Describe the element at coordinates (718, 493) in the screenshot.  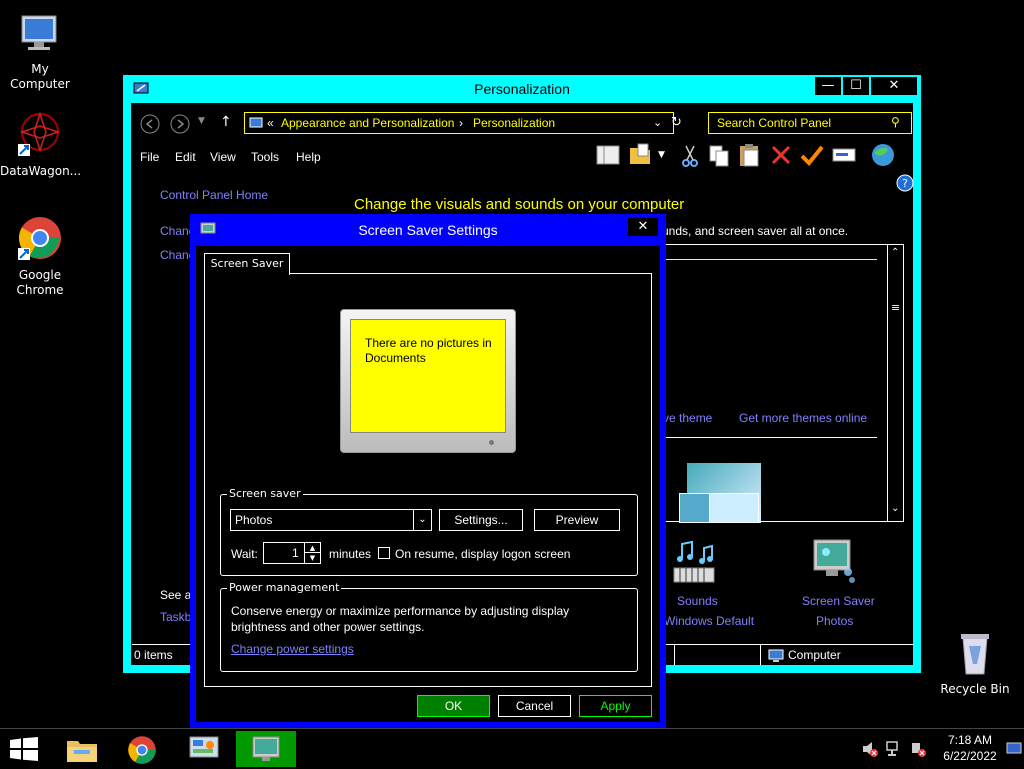
I see `theme-thumbnail` at that location.